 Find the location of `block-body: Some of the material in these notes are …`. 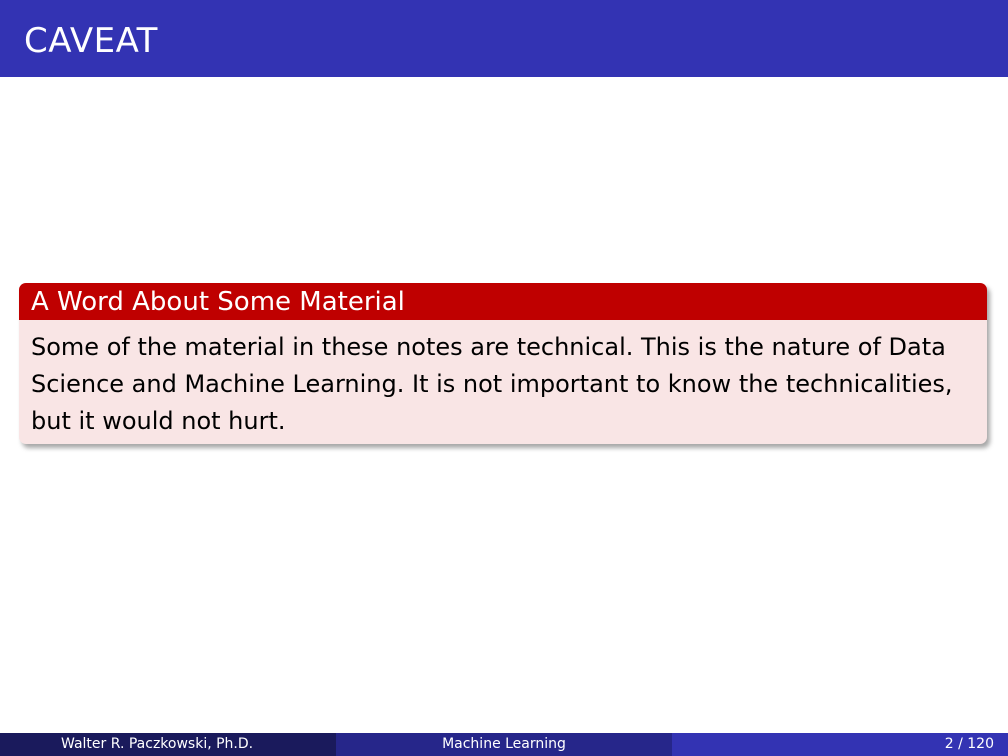

block-body: Some of the material in these notes are … is located at coordinates (492, 384).